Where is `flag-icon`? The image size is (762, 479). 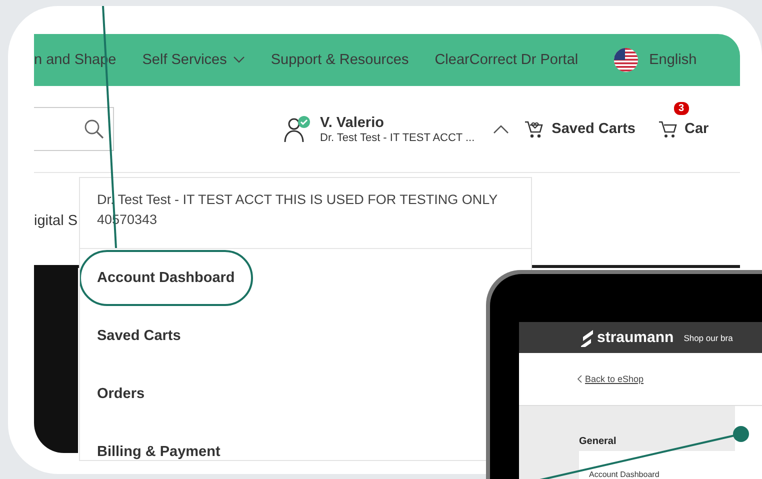
flag-icon is located at coordinates (626, 60).